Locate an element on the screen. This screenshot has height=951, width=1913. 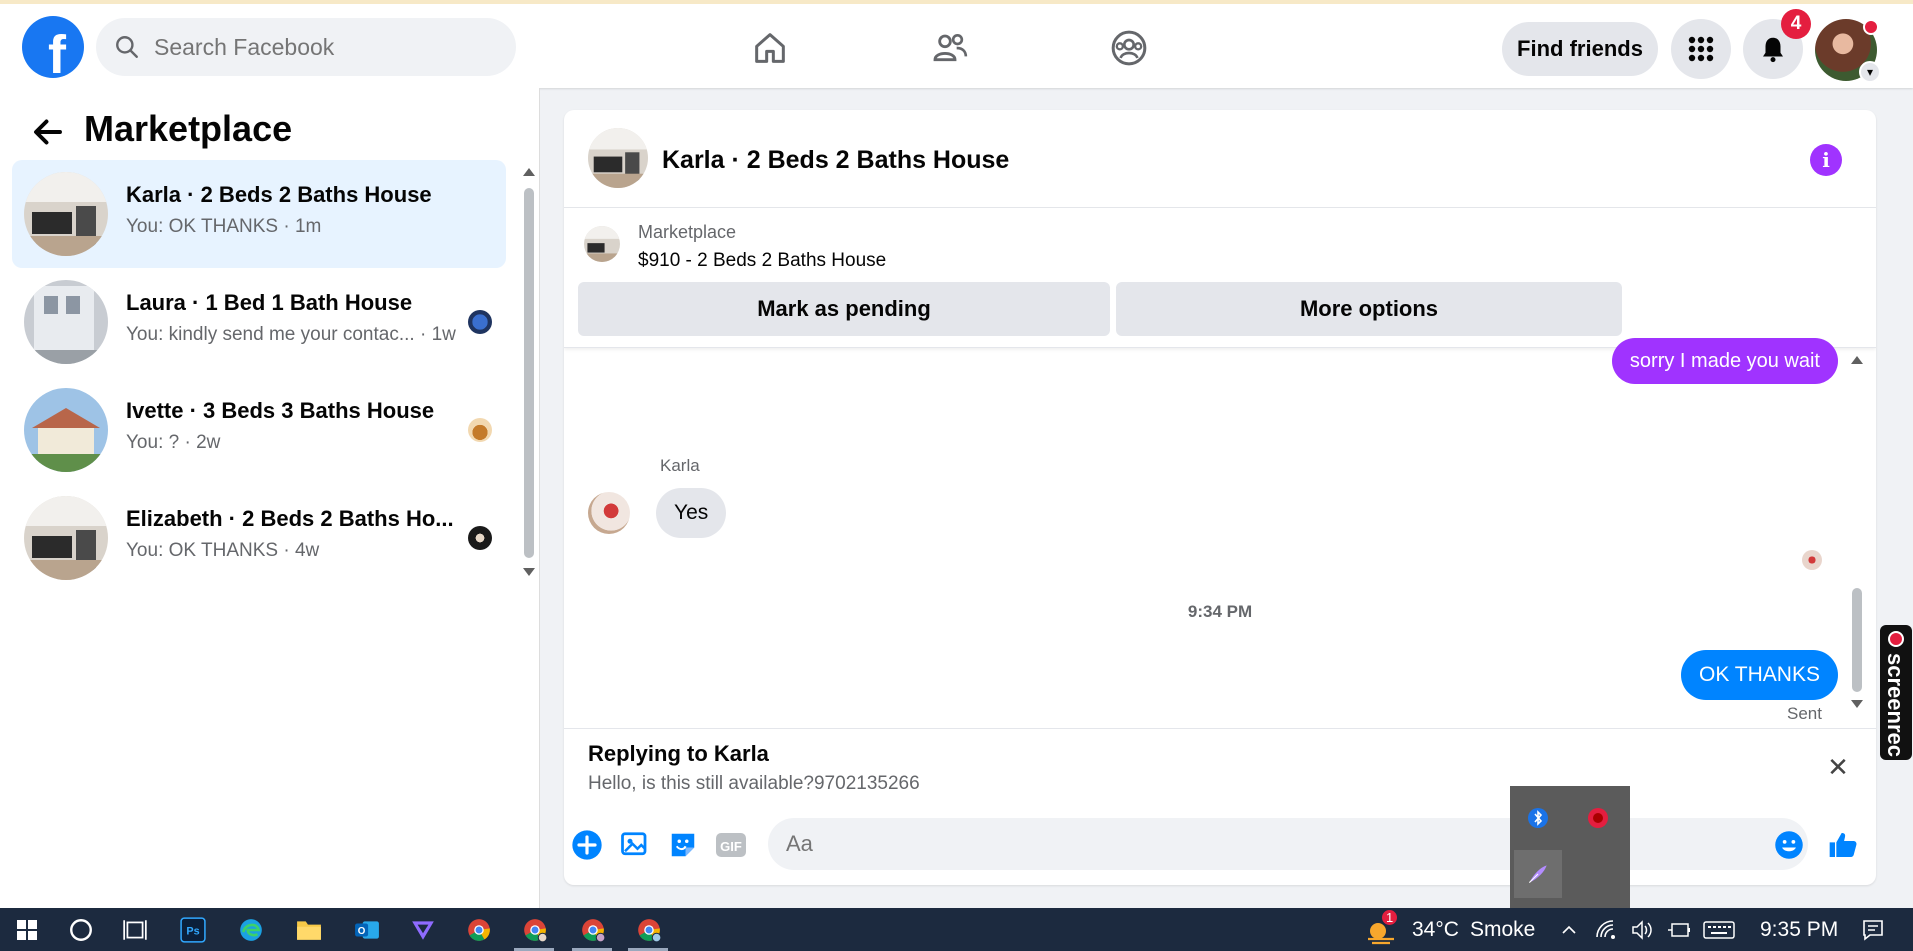
mark-as-pending-label: Mark as pending is located at coordinates (844, 308).